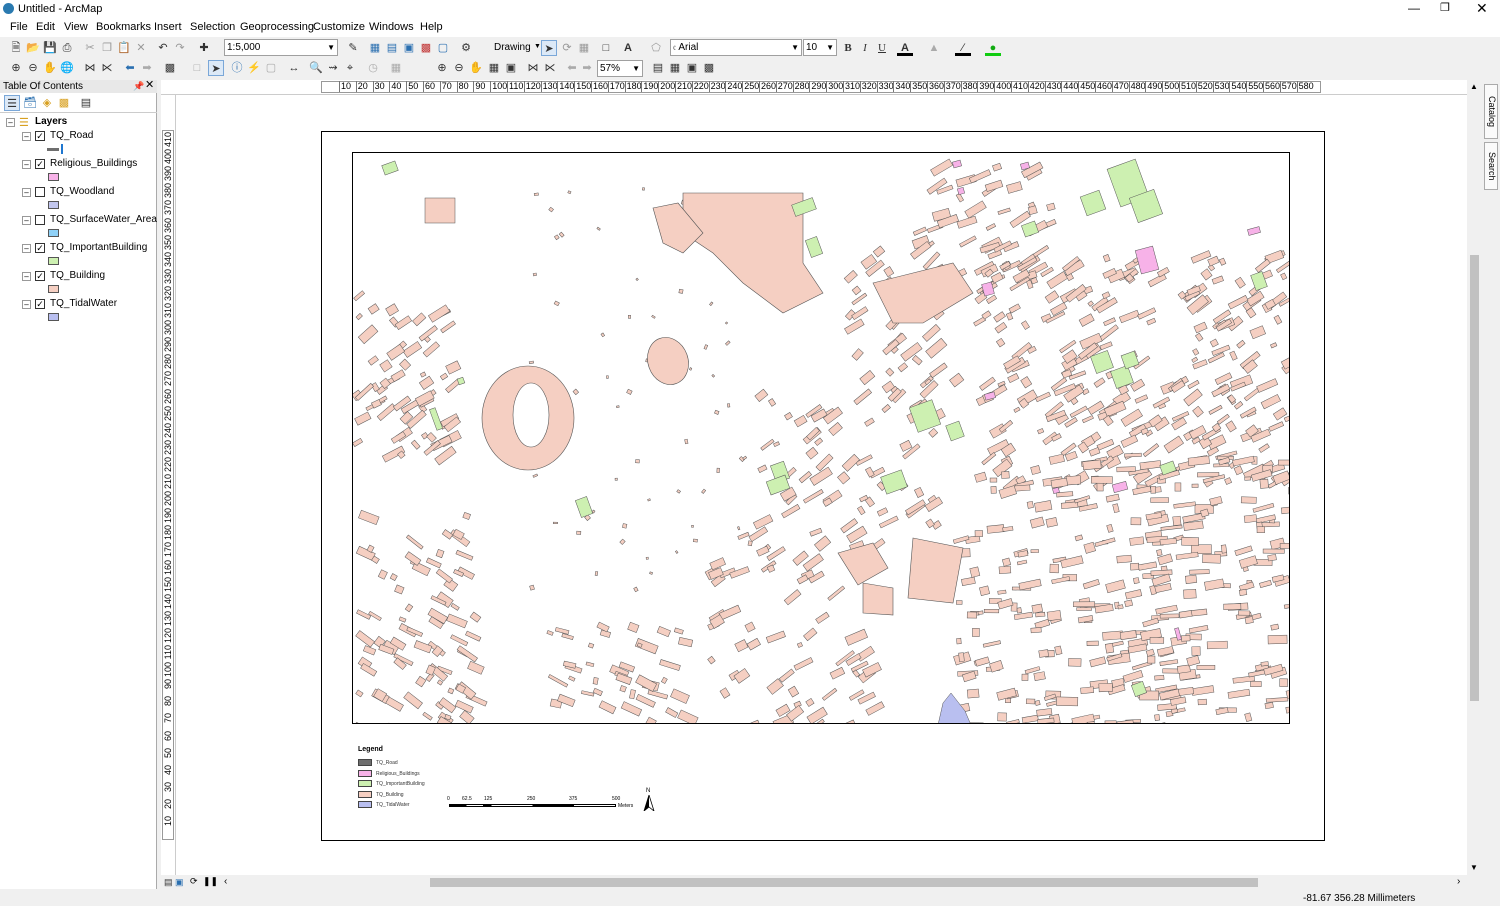 The image size is (1500, 906). Describe the element at coordinates (86, 103) in the screenshot. I see `toc-options-icon: ▤` at that location.